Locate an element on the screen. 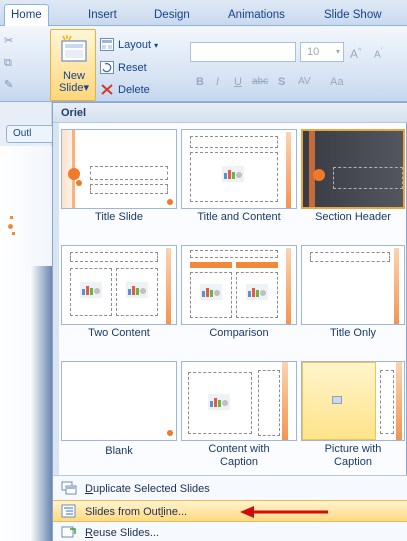 This screenshot has height=541, width=407. shrink-font-button: Aˇ is located at coordinates (385, 52).